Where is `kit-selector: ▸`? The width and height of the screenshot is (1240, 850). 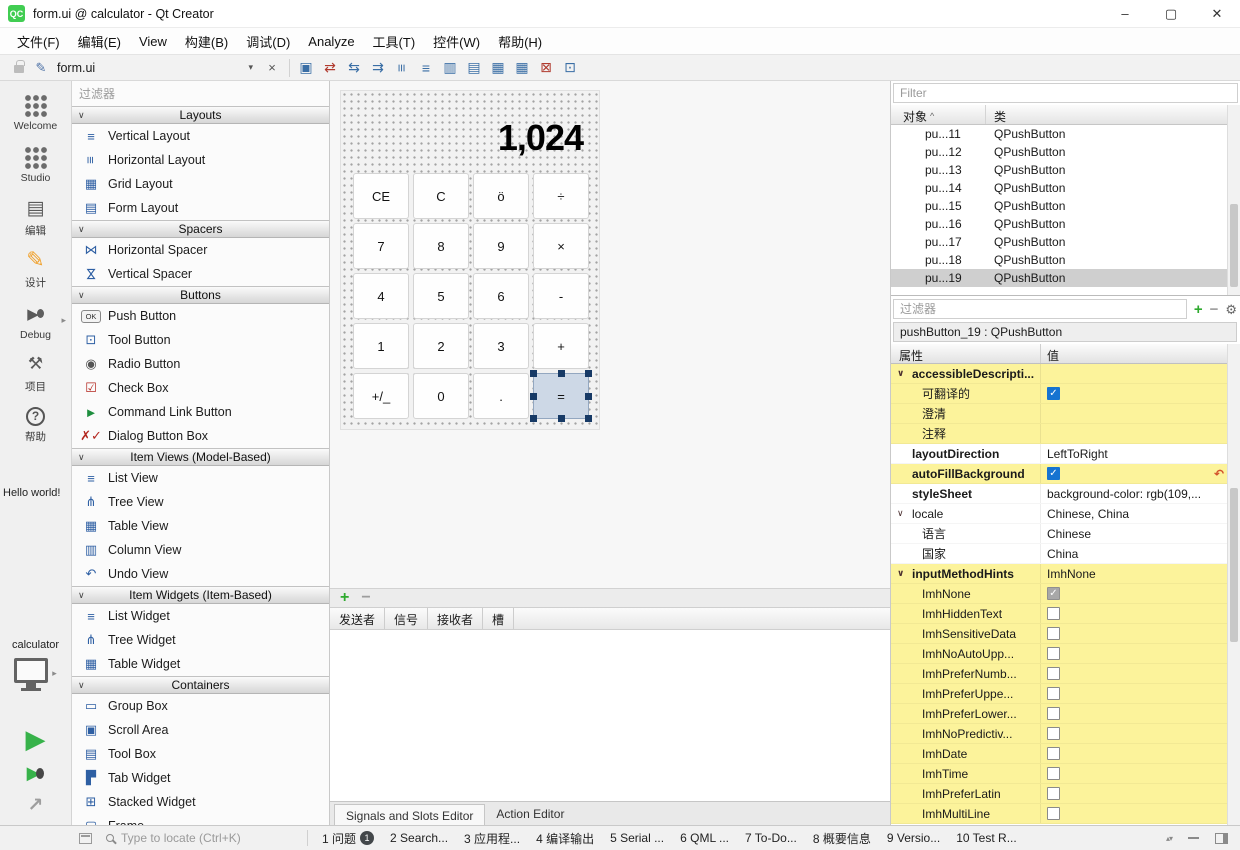 kit-selector: ▸ is located at coordinates (35, 674).